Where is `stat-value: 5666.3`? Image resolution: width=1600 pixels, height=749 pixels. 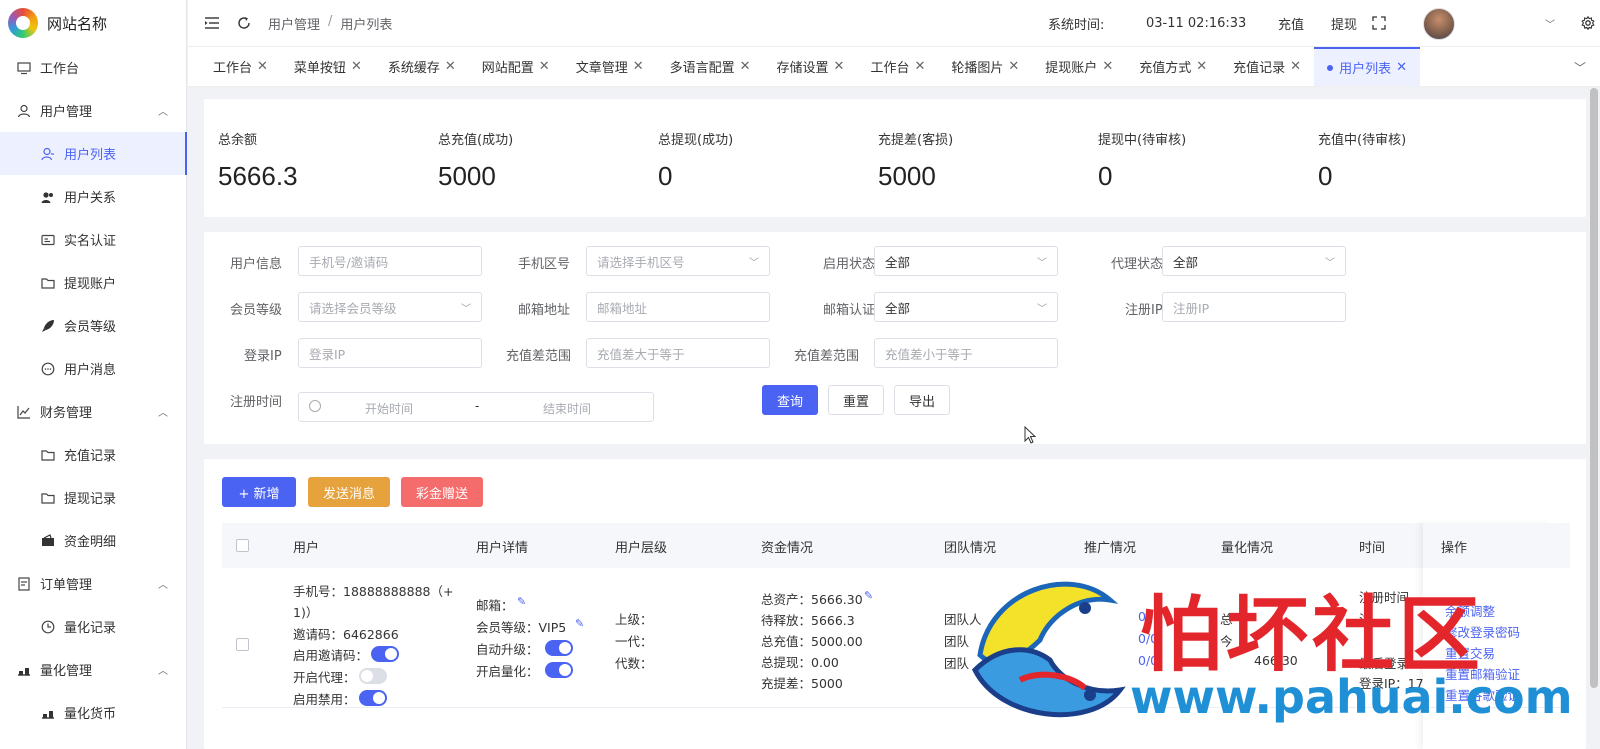
stat-value: 5666.3 is located at coordinates (258, 176).